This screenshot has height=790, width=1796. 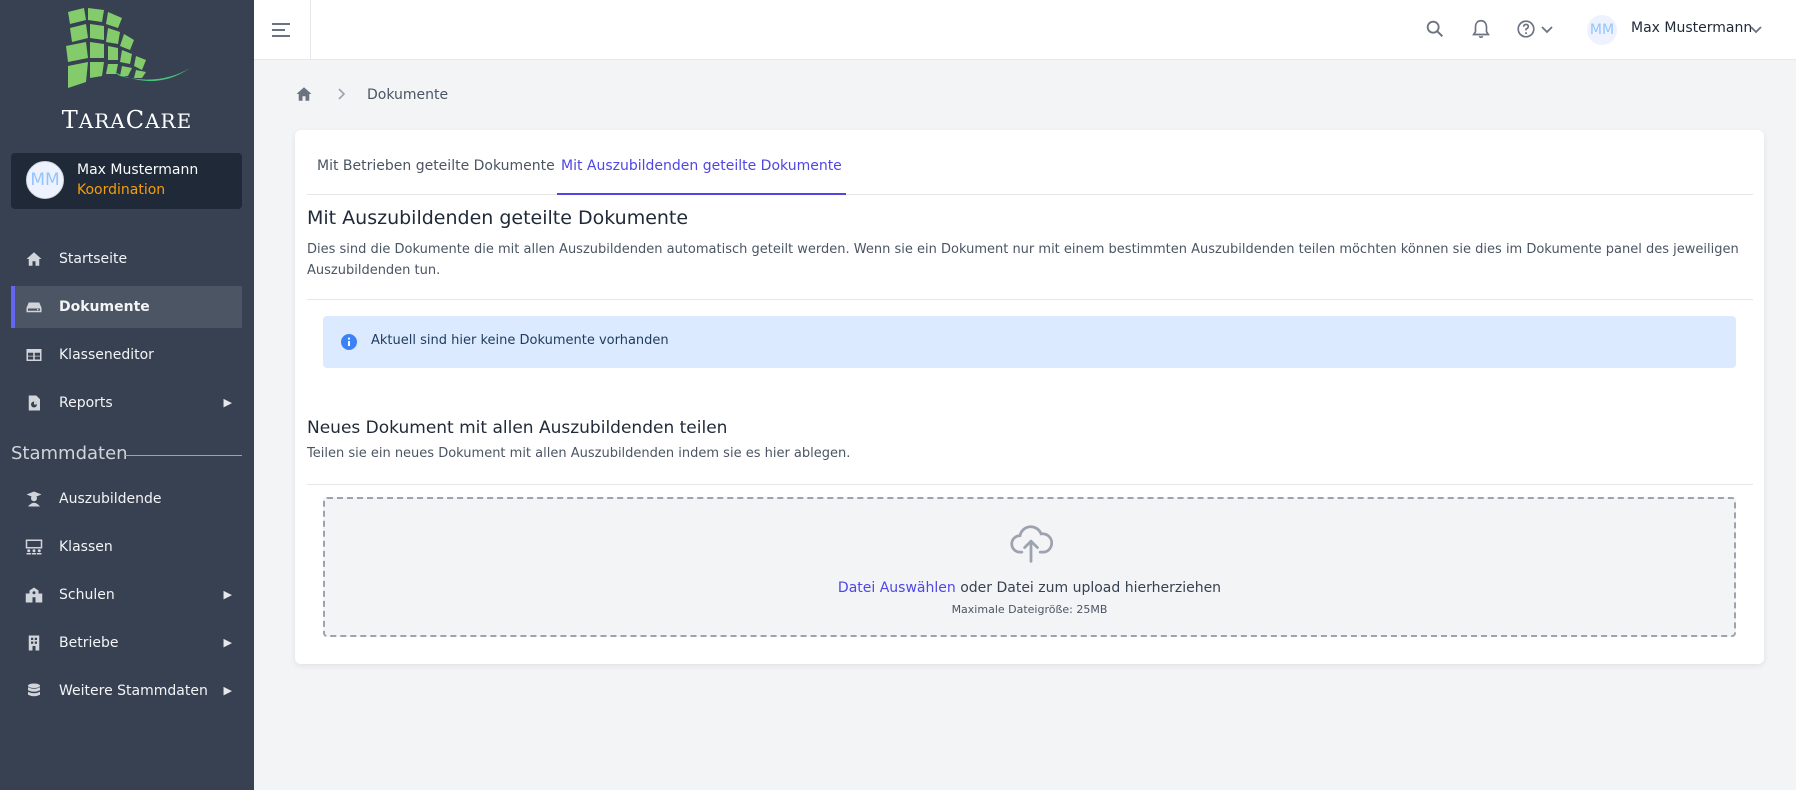 What do you see at coordinates (1481, 29) in the screenshot?
I see `bell-icon` at bounding box center [1481, 29].